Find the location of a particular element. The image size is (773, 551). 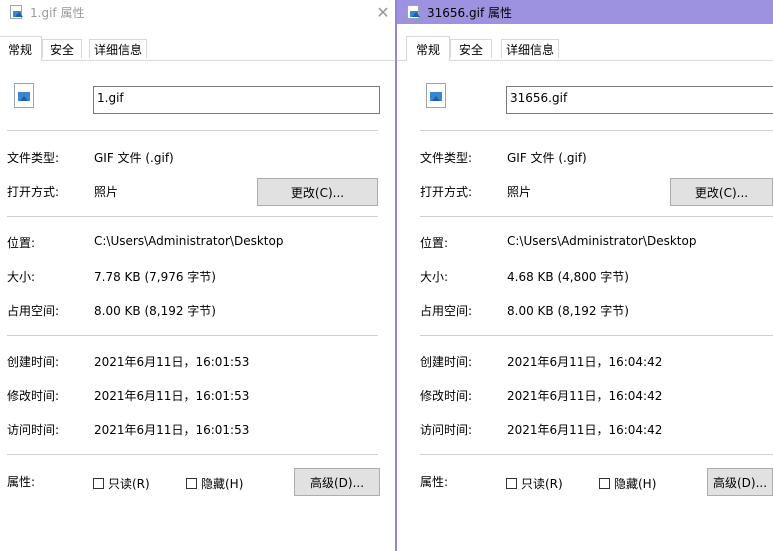

file-name-field: 31656.gif is located at coordinates (639, 100).